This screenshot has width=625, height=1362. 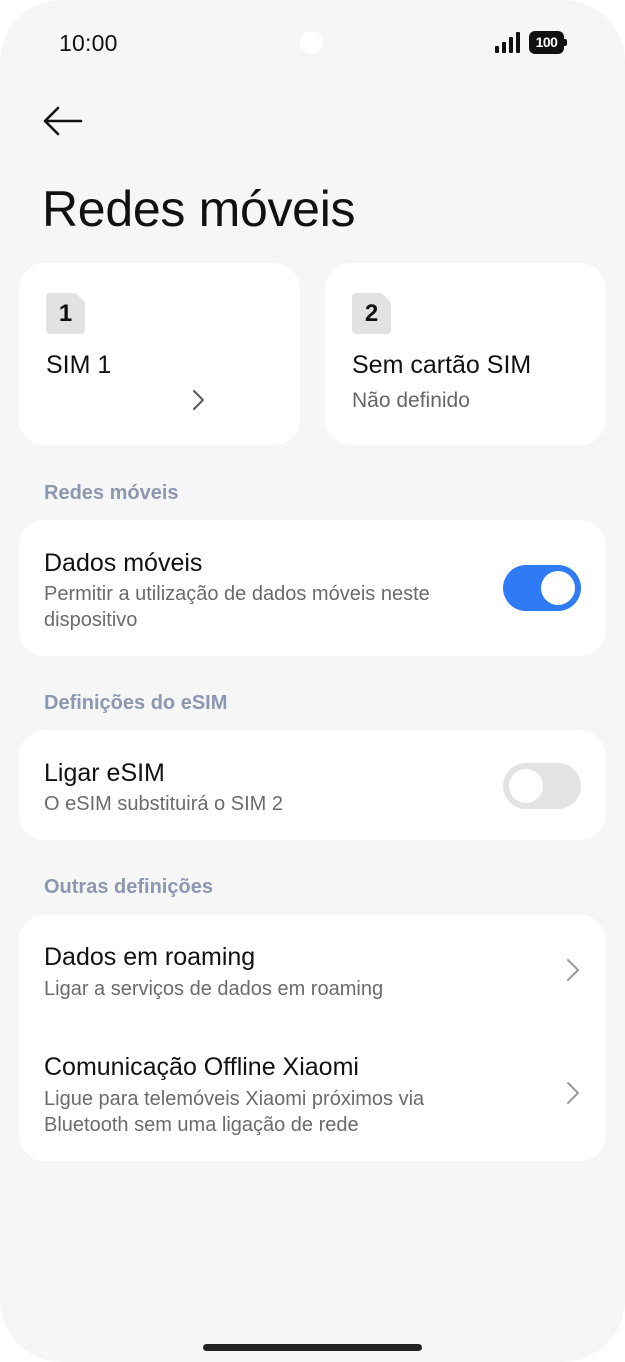 I want to click on sim-name: SIM 1, so click(x=79, y=365).